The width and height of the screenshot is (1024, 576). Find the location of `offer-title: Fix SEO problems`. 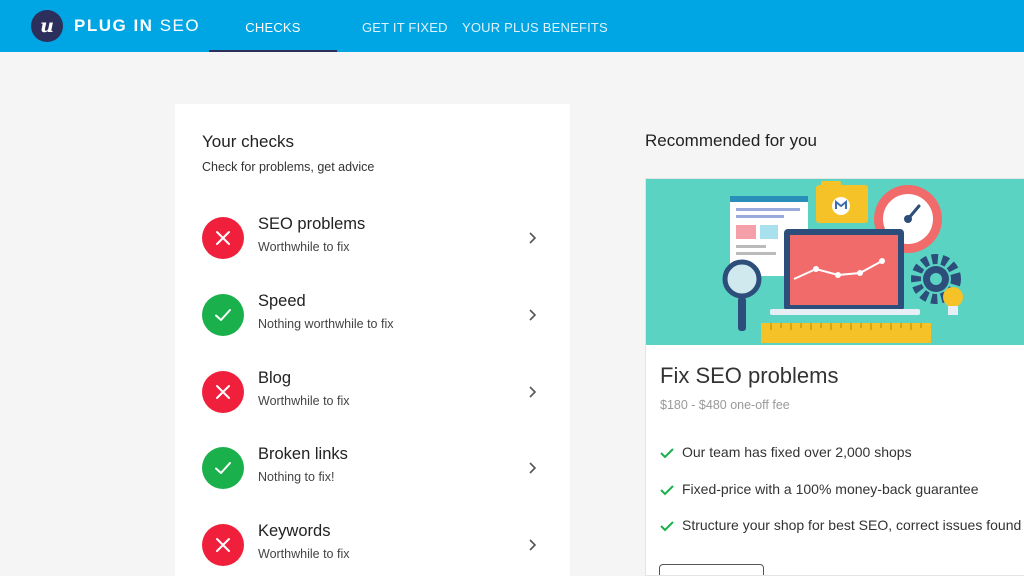

offer-title: Fix SEO problems is located at coordinates (749, 376).